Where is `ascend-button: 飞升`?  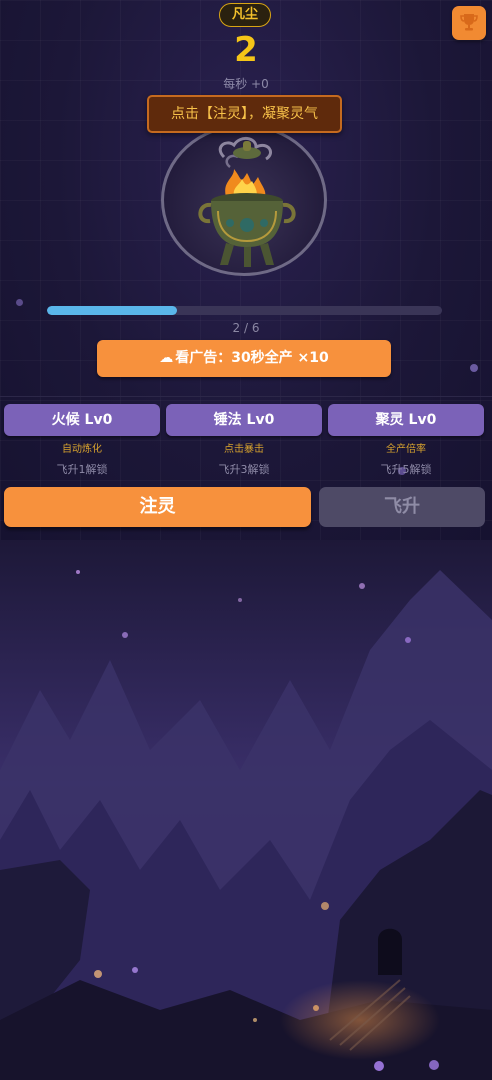 ascend-button: 飞升 is located at coordinates (402, 507).